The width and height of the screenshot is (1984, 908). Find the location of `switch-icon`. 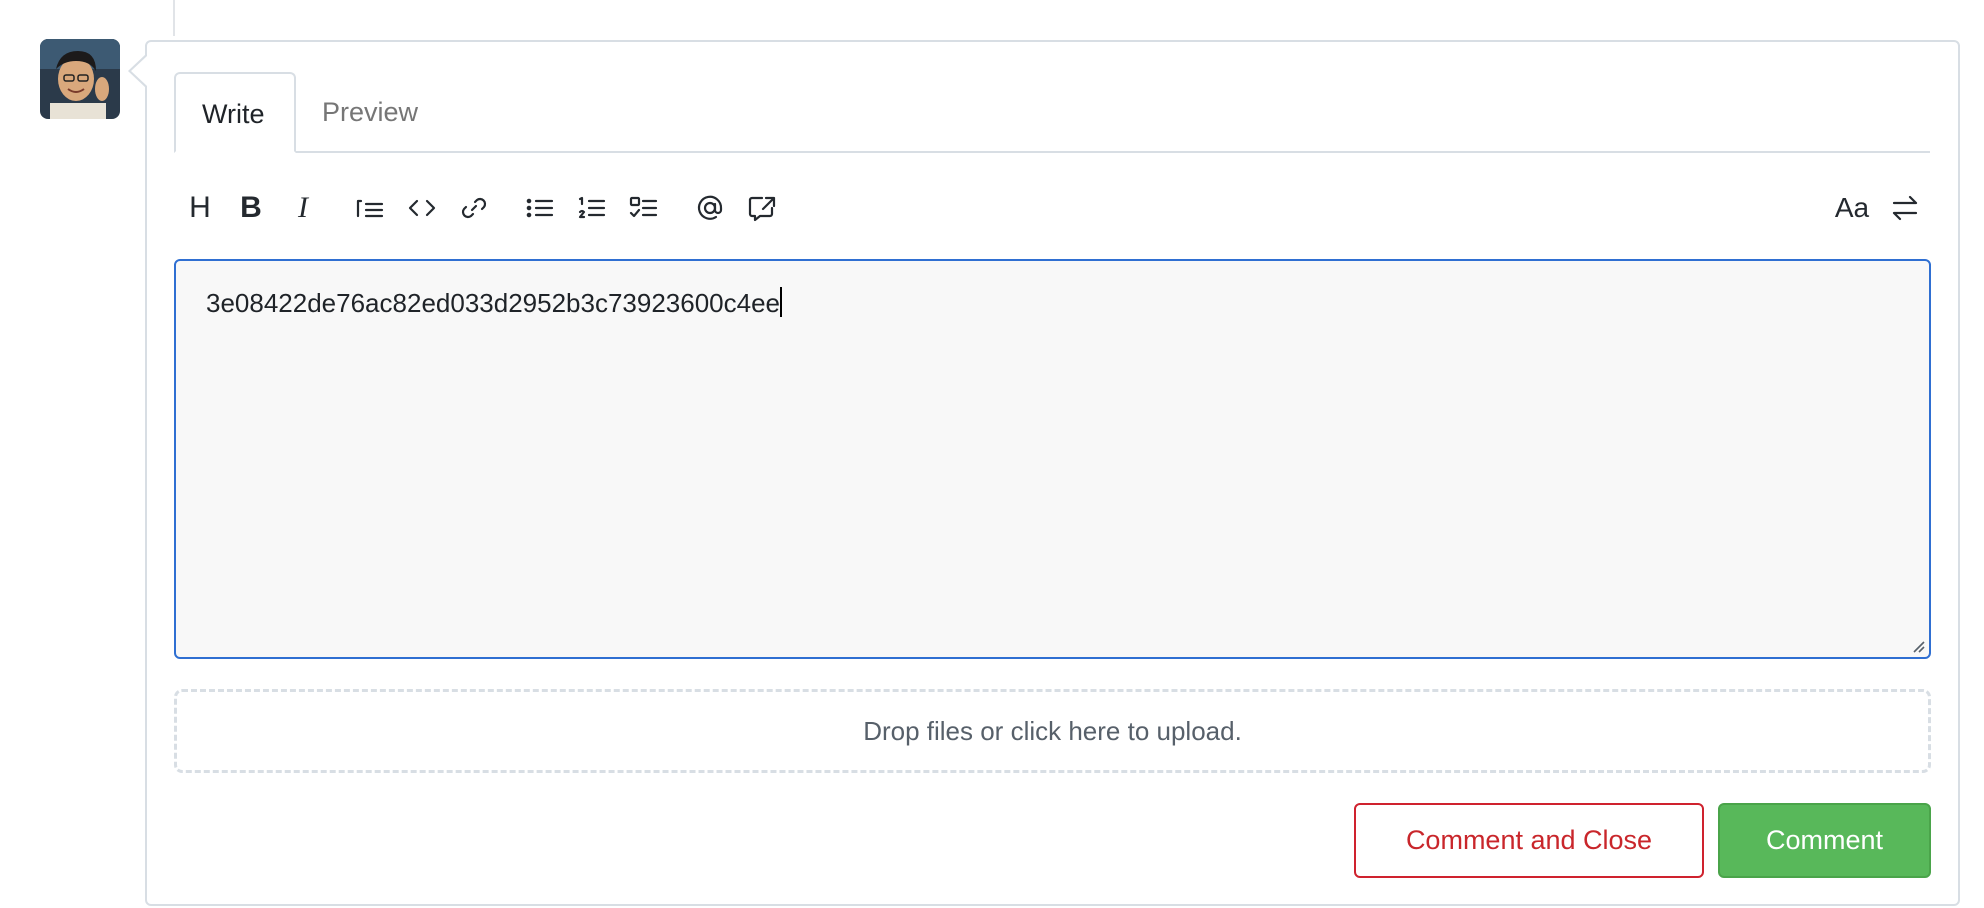

switch-icon is located at coordinates (1905, 208).